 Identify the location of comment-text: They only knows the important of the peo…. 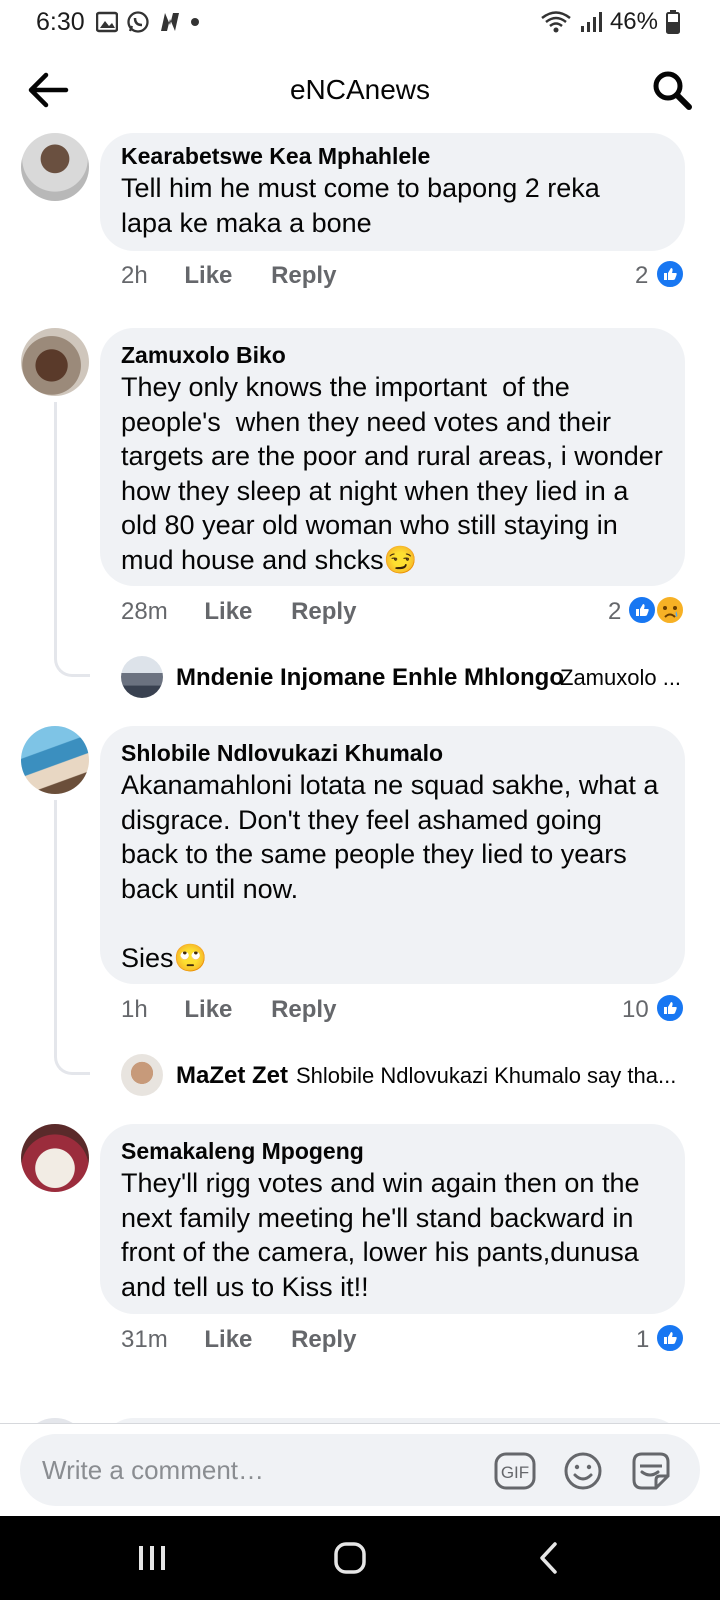
(392, 473).